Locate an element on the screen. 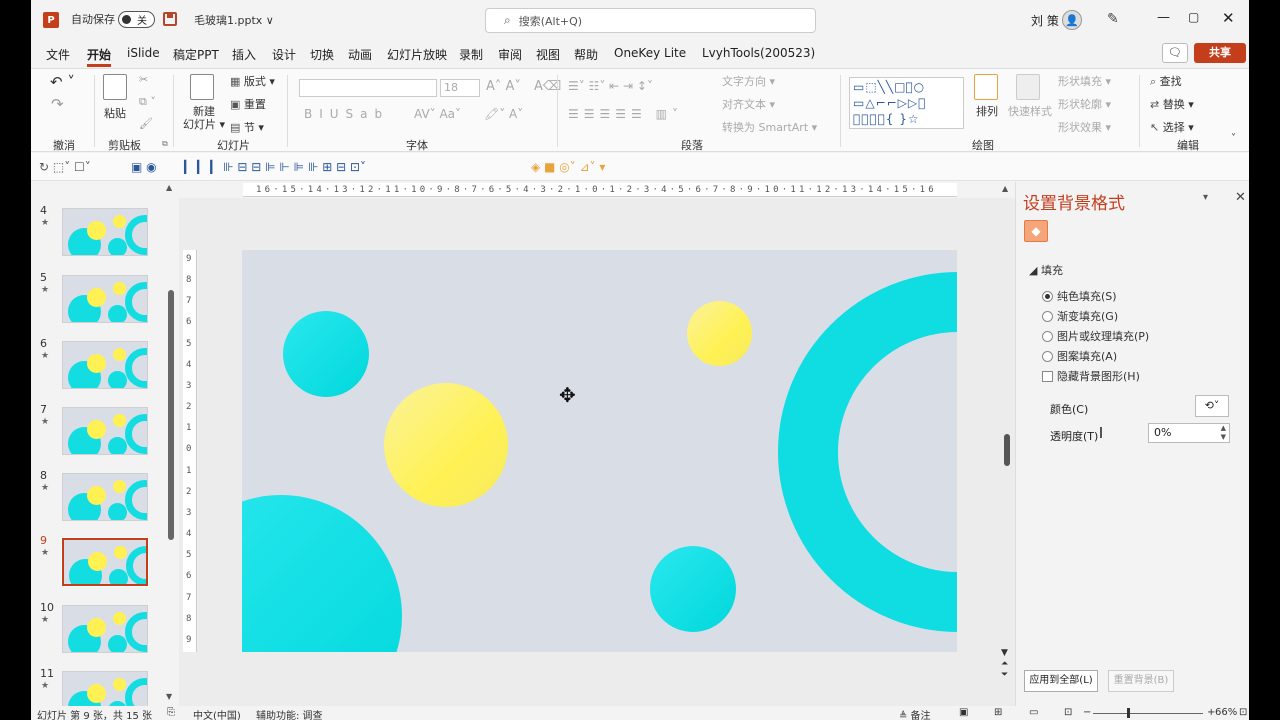  cyan-circle-large is located at coordinates (322, 573).